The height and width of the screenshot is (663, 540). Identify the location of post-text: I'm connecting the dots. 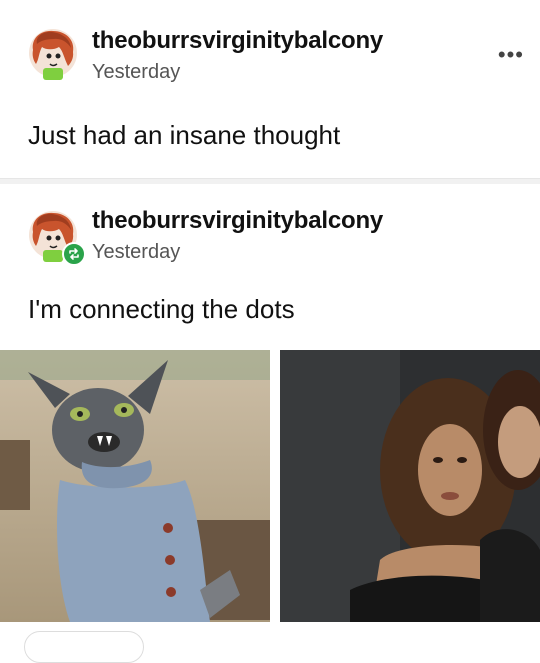
(161, 309).